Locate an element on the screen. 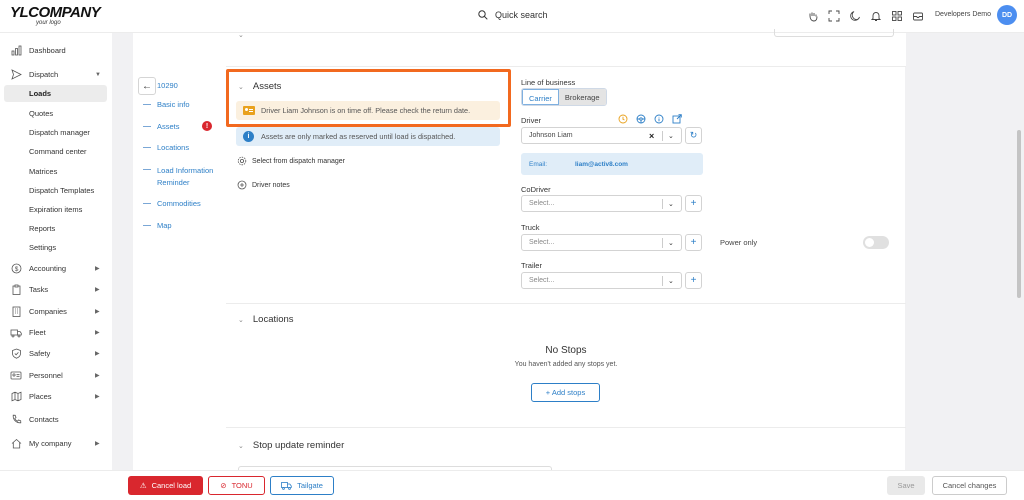  driver-notes-button: Driver notes is located at coordinates (263, 185).